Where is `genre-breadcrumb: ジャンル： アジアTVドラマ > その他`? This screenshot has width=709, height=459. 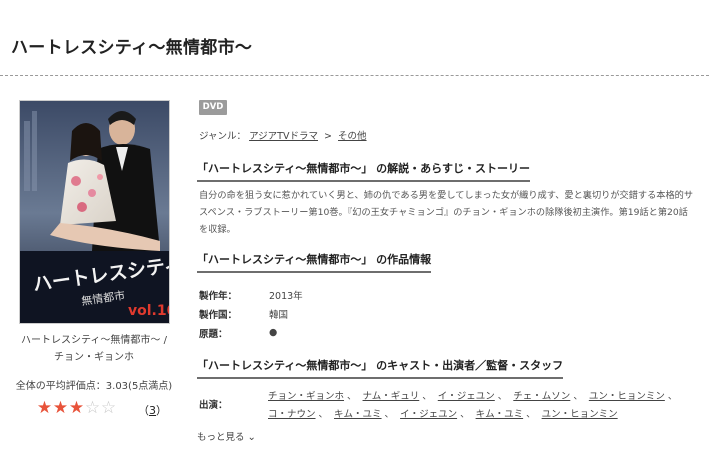 genre-breadcrumb: ジャンル： アジアTVドラマ > その他 is located at coordinates (283, 135).